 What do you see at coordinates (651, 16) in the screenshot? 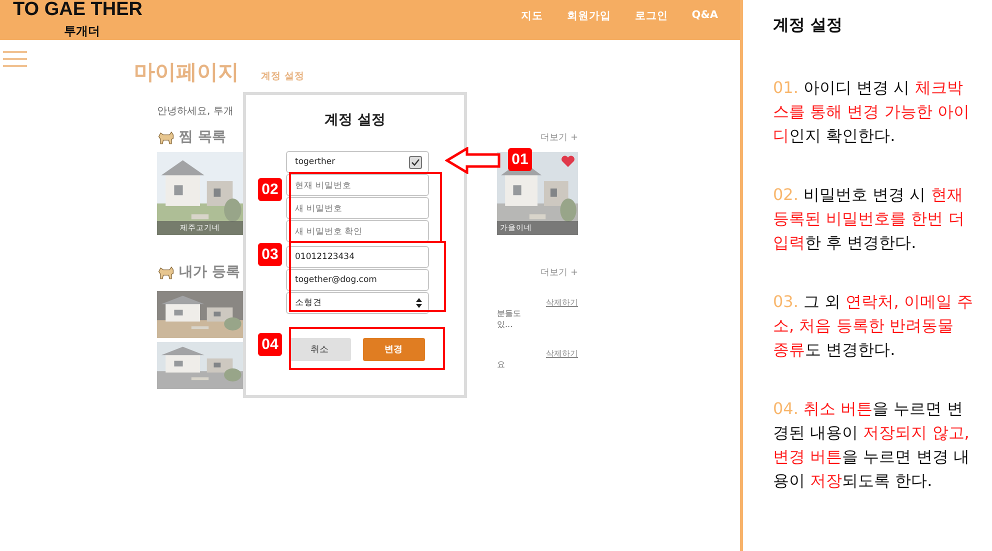
I see `nav-link: 로그인` at bounding box center [651, 16].